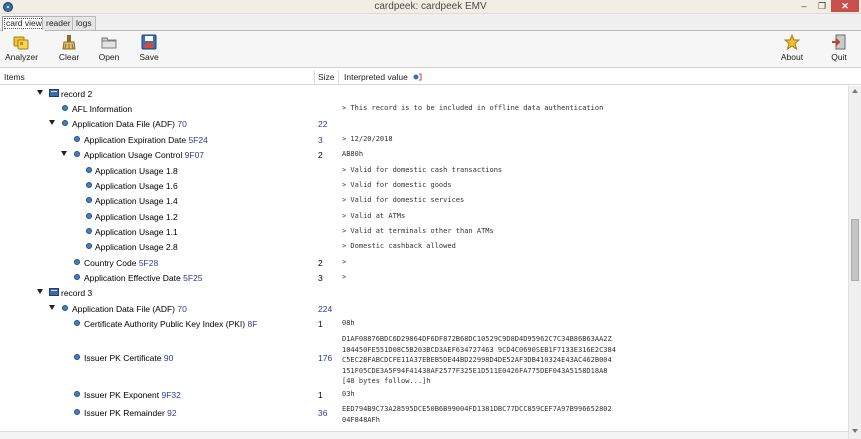 This screenshot has height=439, width=861. I want to click on item-value: > Valid for domestic cash transactions, so click(422, 170).